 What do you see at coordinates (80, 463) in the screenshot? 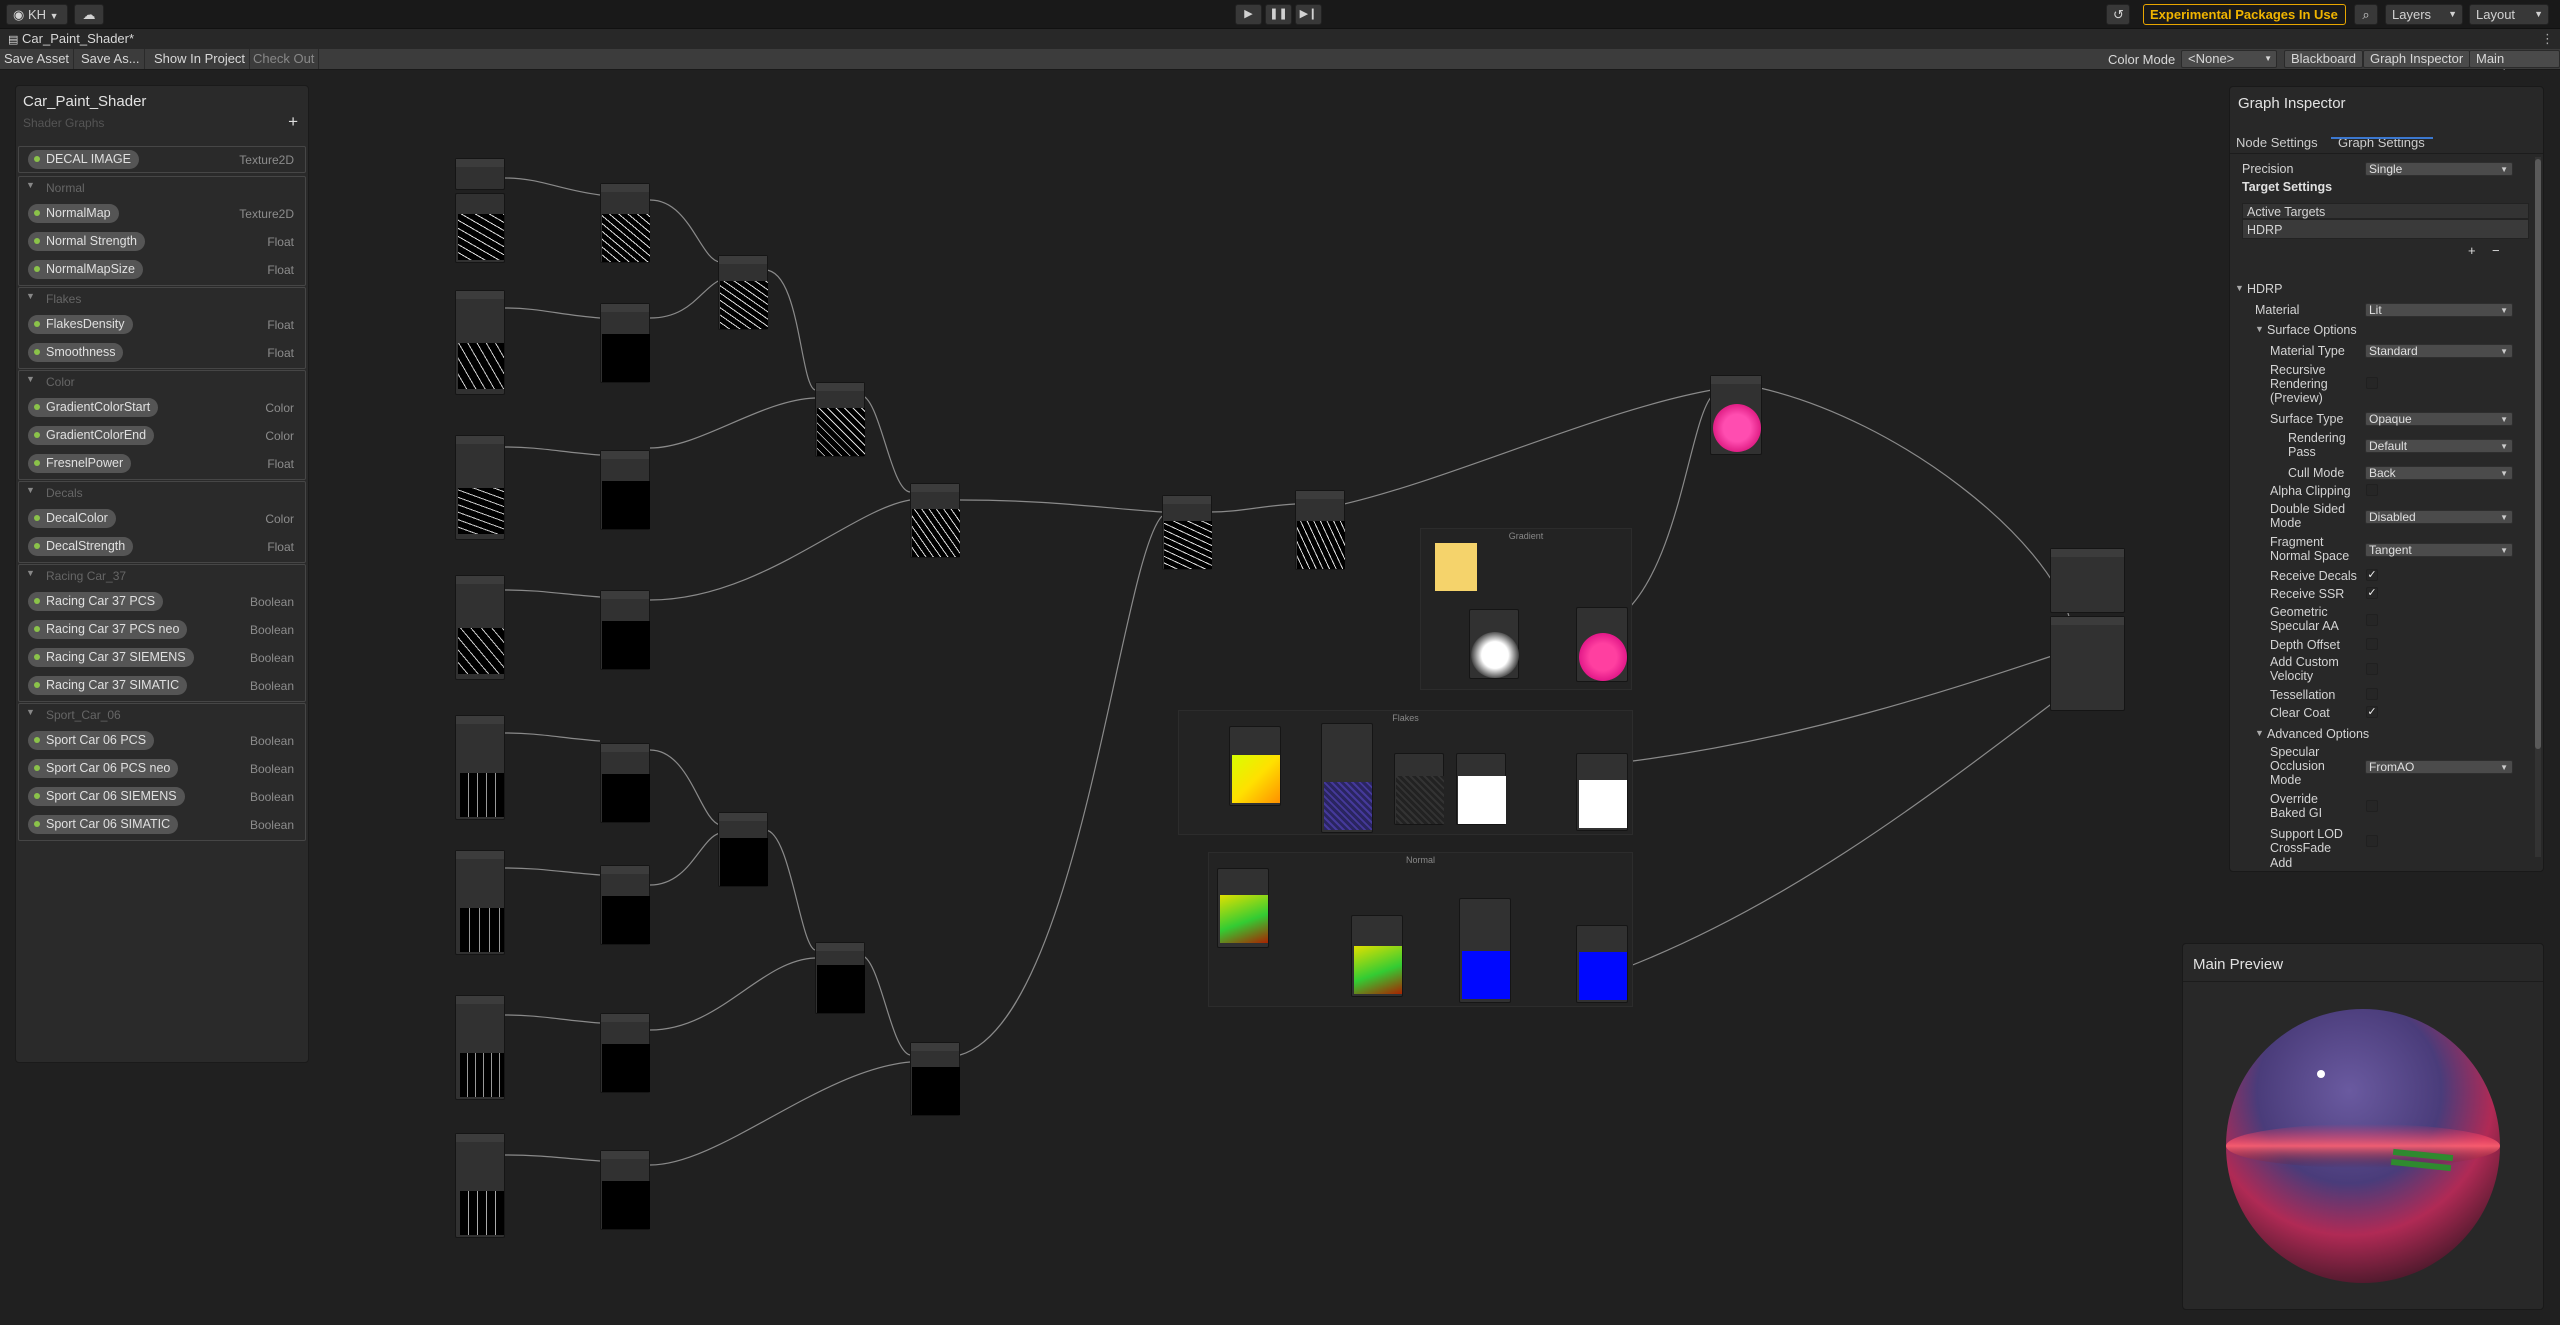
I see `property-item: FresnelPower` at bounding box center [80, 463].